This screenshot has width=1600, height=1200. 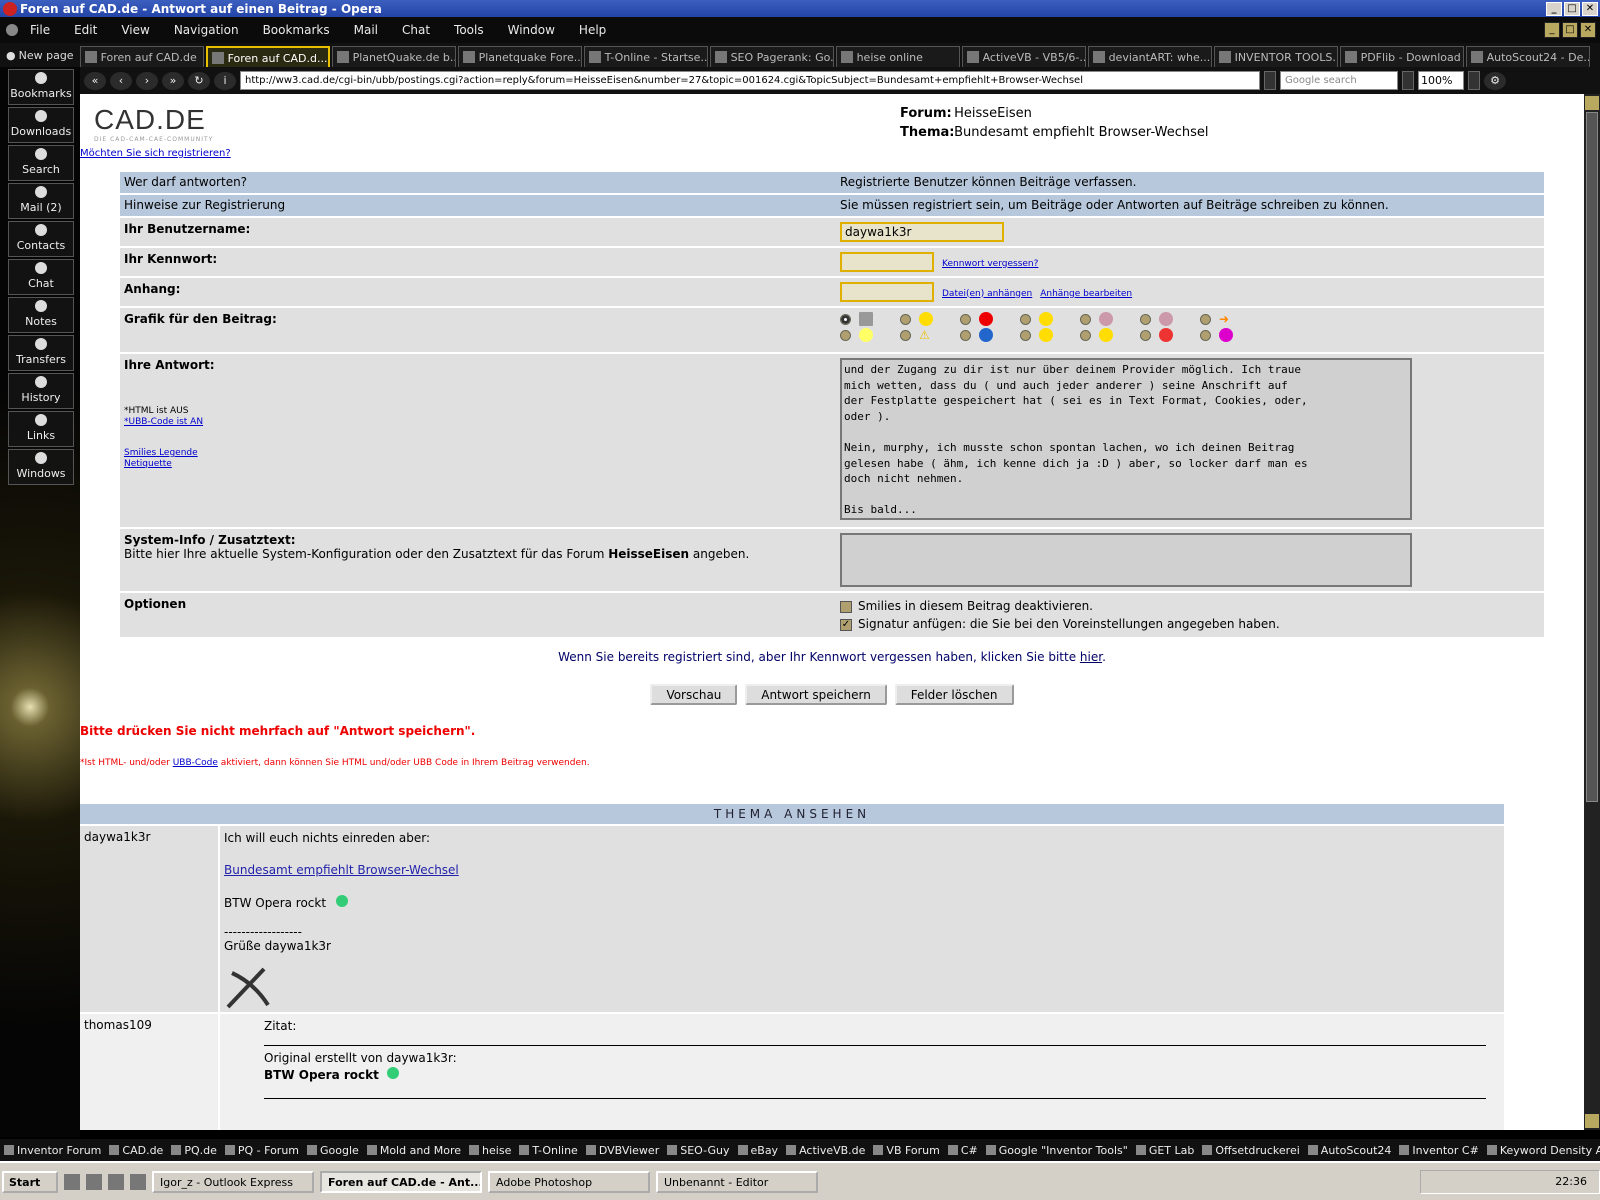 What do you see at coordinates (150, 1072) in the screenshot?
I see `post-author: thomas109` at bounding box center [150, 1072].